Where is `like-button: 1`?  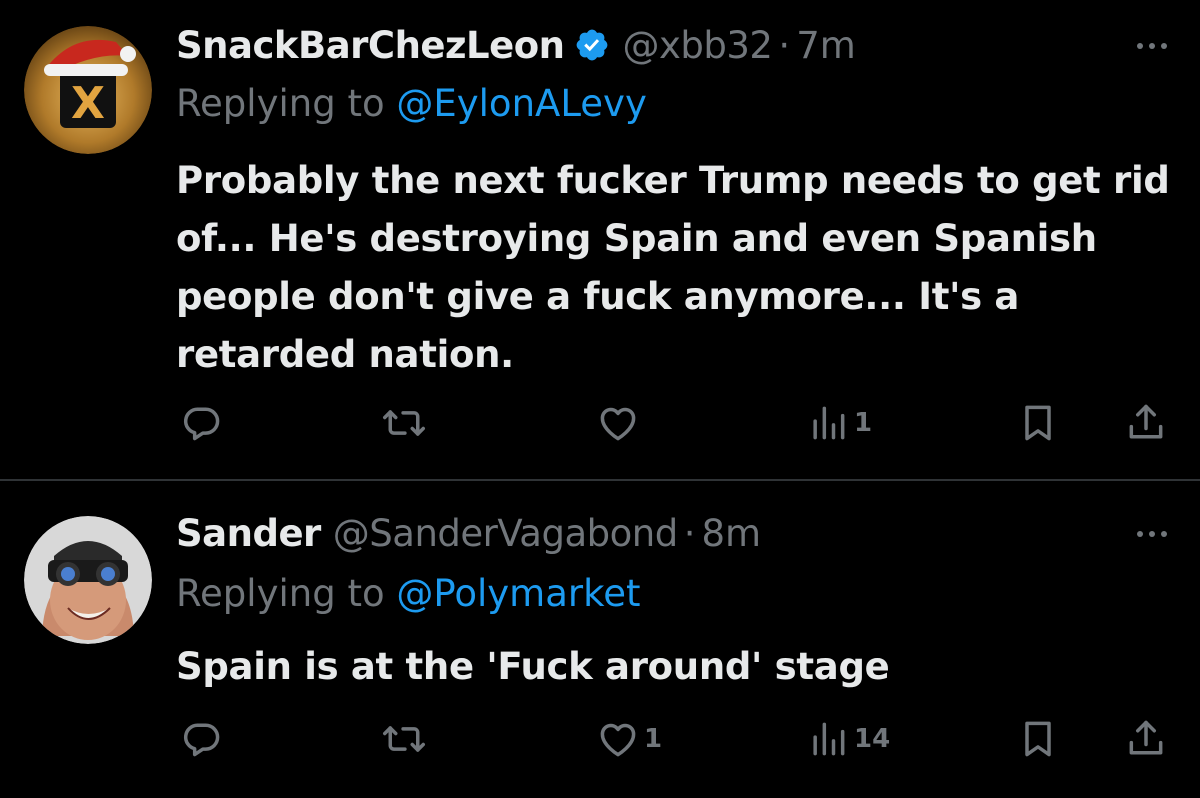
like-button: 1 is located at coordinates (629, 739).